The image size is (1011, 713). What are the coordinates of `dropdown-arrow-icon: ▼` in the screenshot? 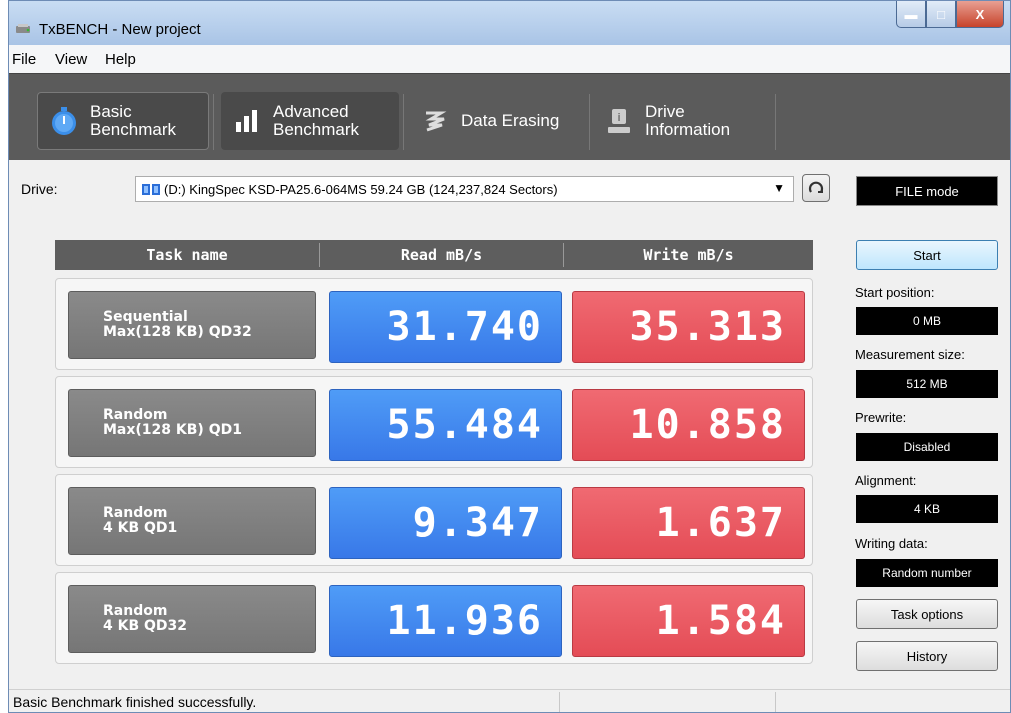 It's located at (779, 188).